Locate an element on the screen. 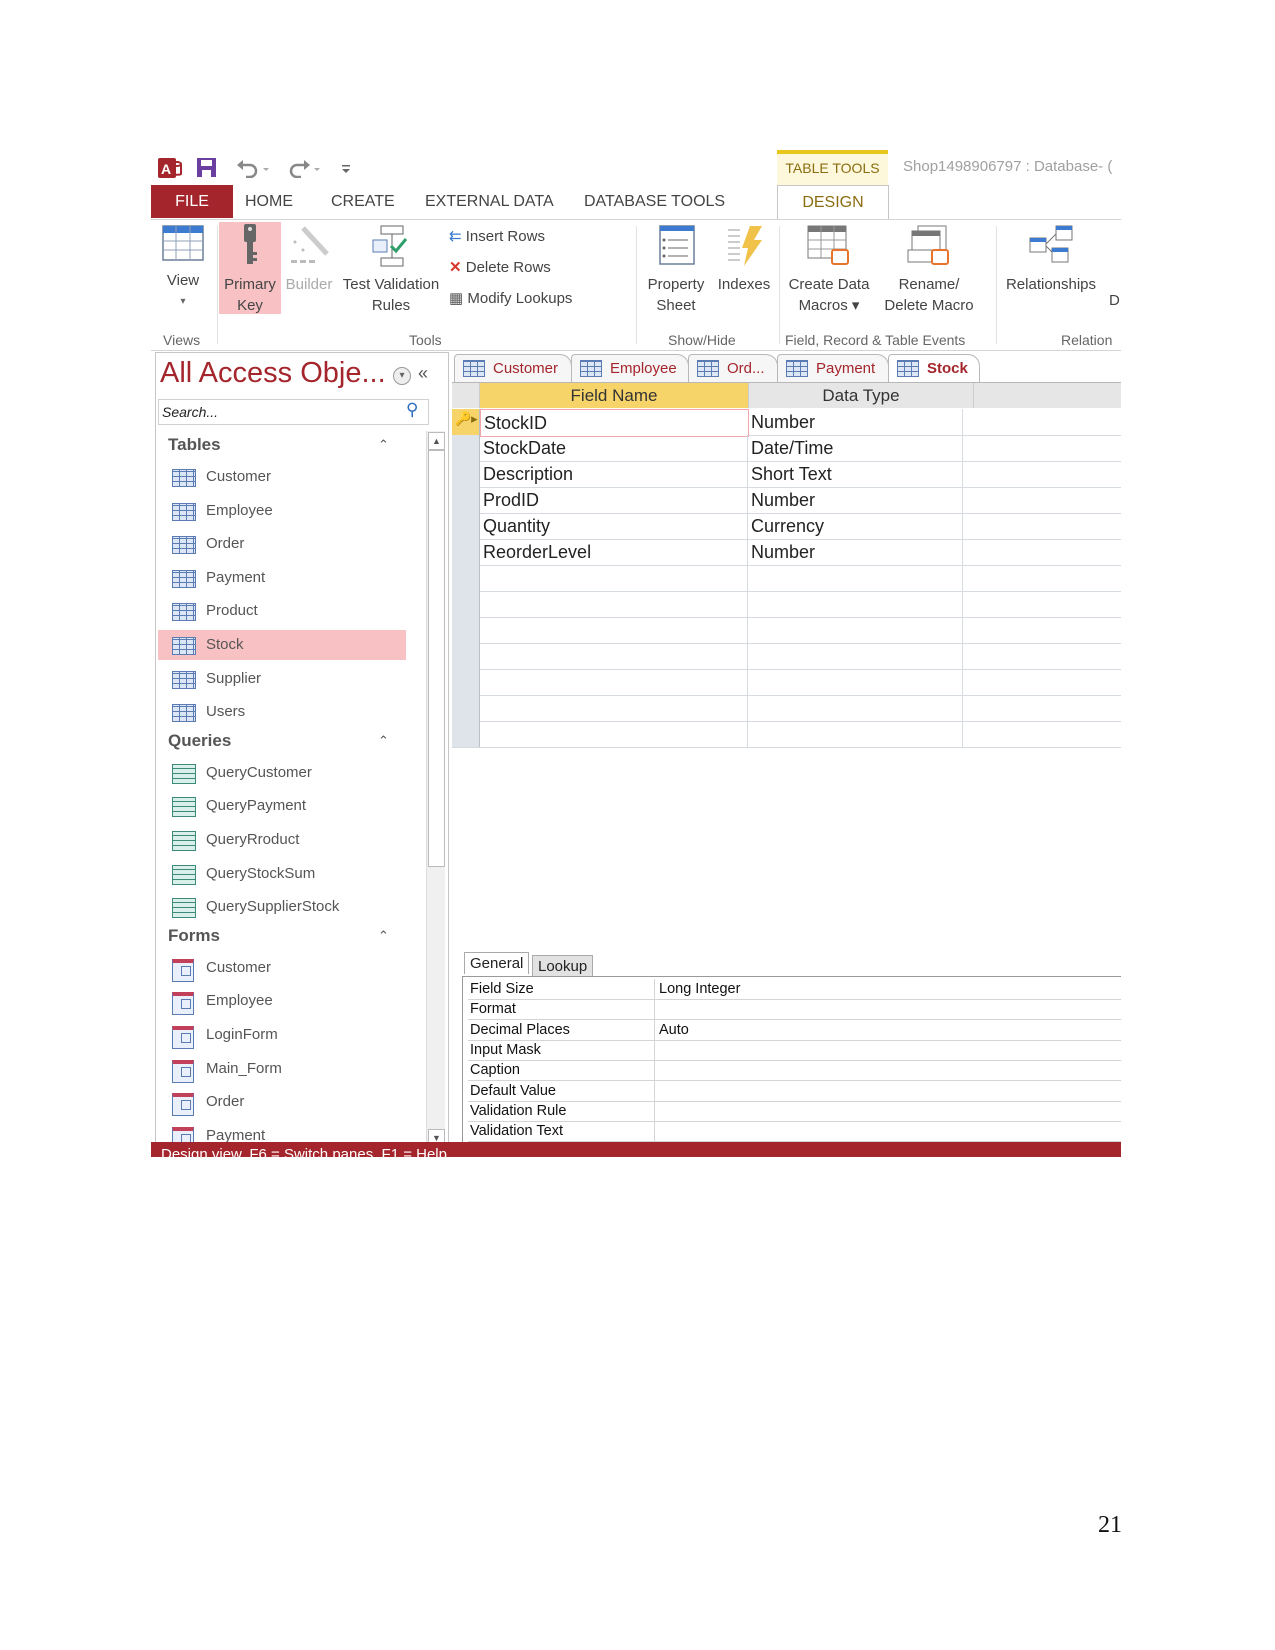 The height and width of the screenshot is (1650, 1275). field-name-cell: StockDate is located at coordinates (614, 448).